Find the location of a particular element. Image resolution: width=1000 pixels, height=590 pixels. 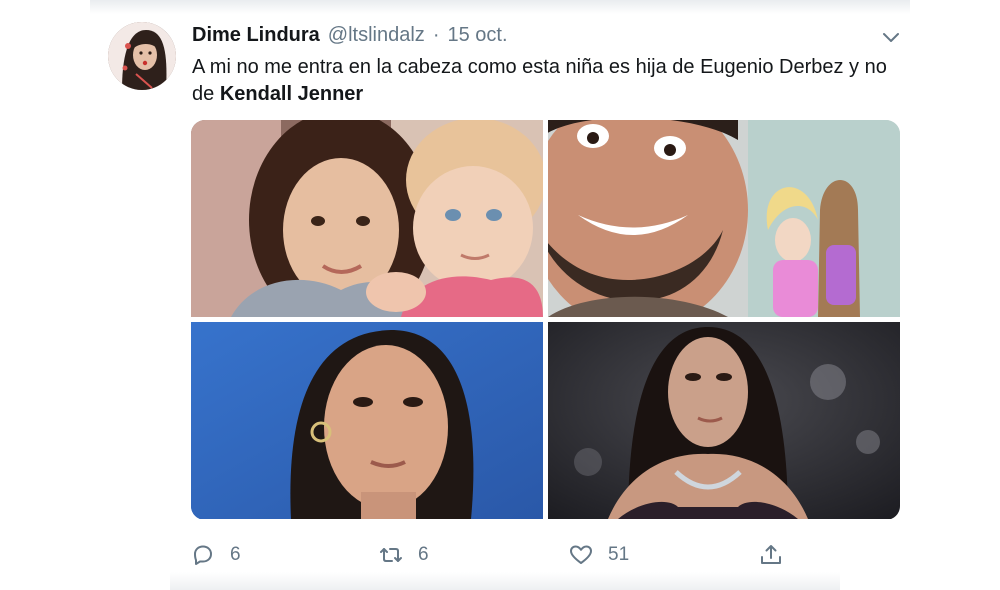

photo-two-children is located at coordinates (367, 218).